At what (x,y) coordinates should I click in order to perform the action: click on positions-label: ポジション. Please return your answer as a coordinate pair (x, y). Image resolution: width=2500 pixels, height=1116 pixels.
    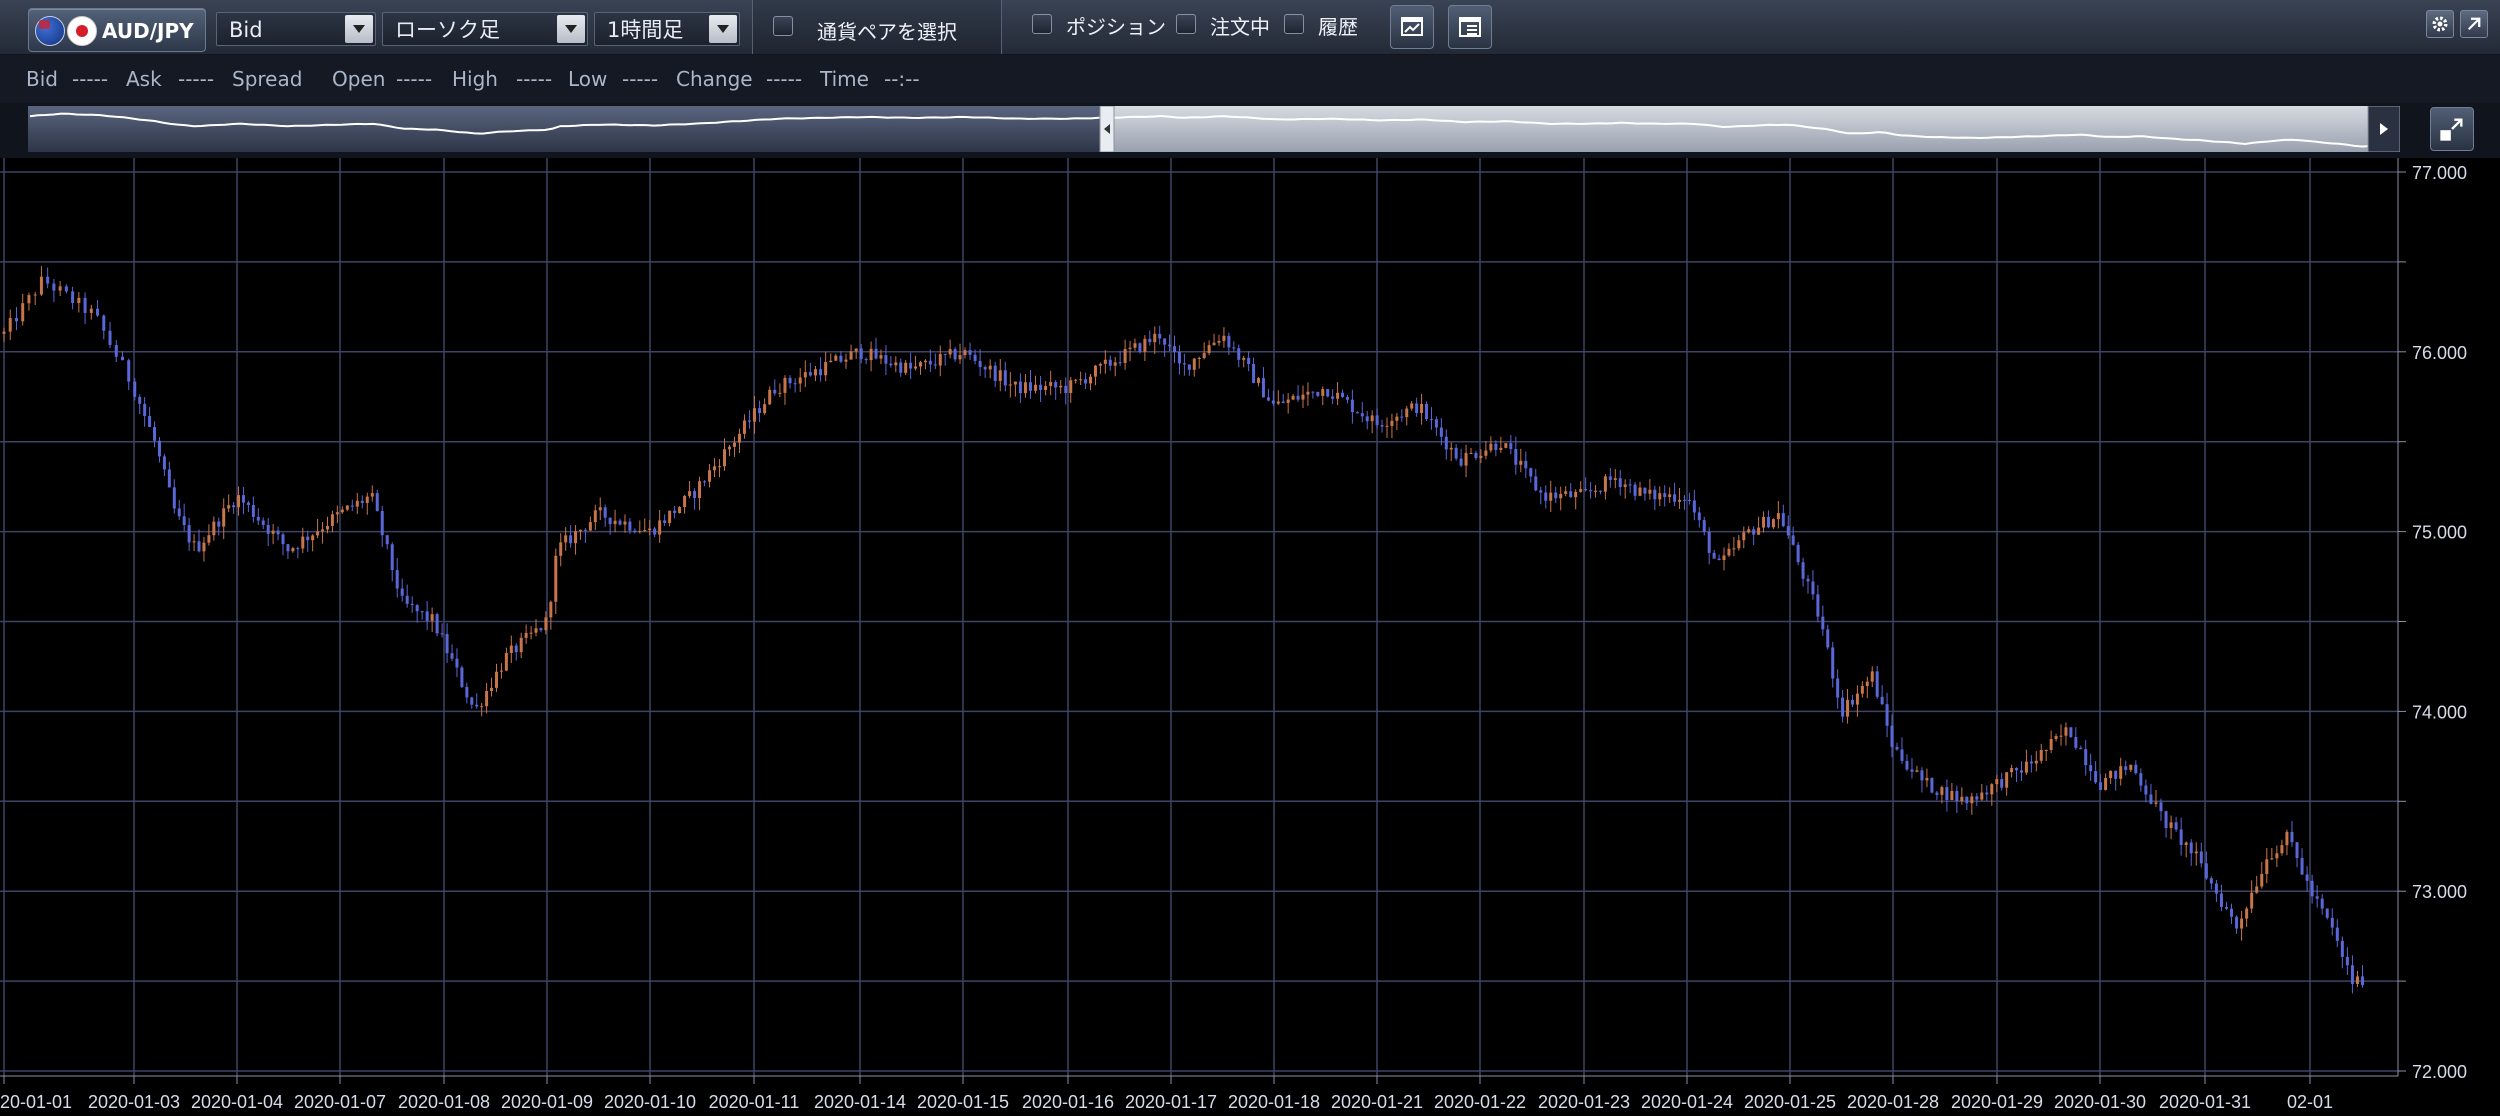
    Looking at the image, I should click on (1116, 27).